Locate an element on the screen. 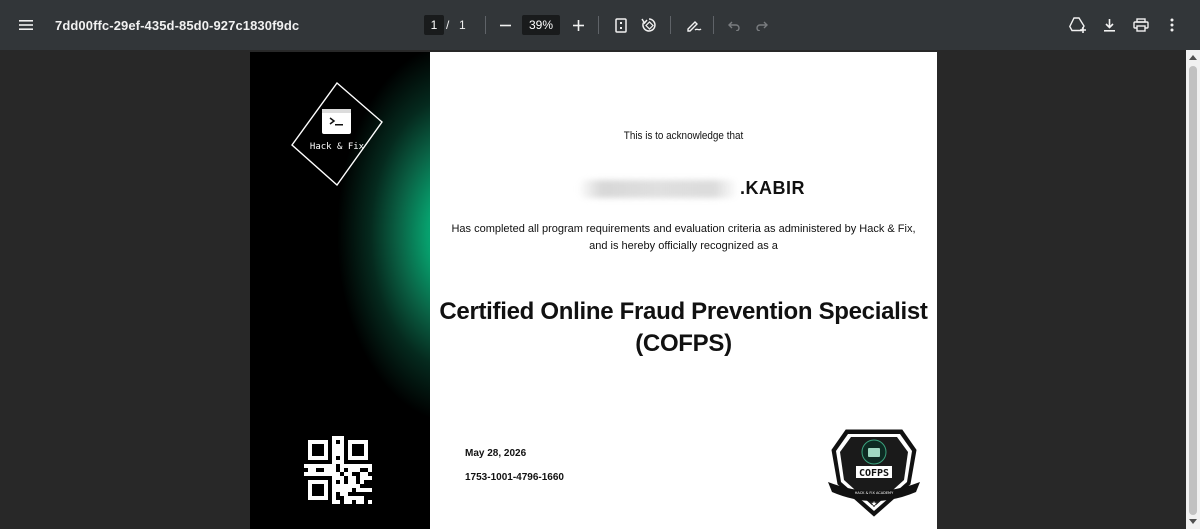 The width and height of the screenshot is (1200, 529). minus-icon is located at coordinates (505, 25).